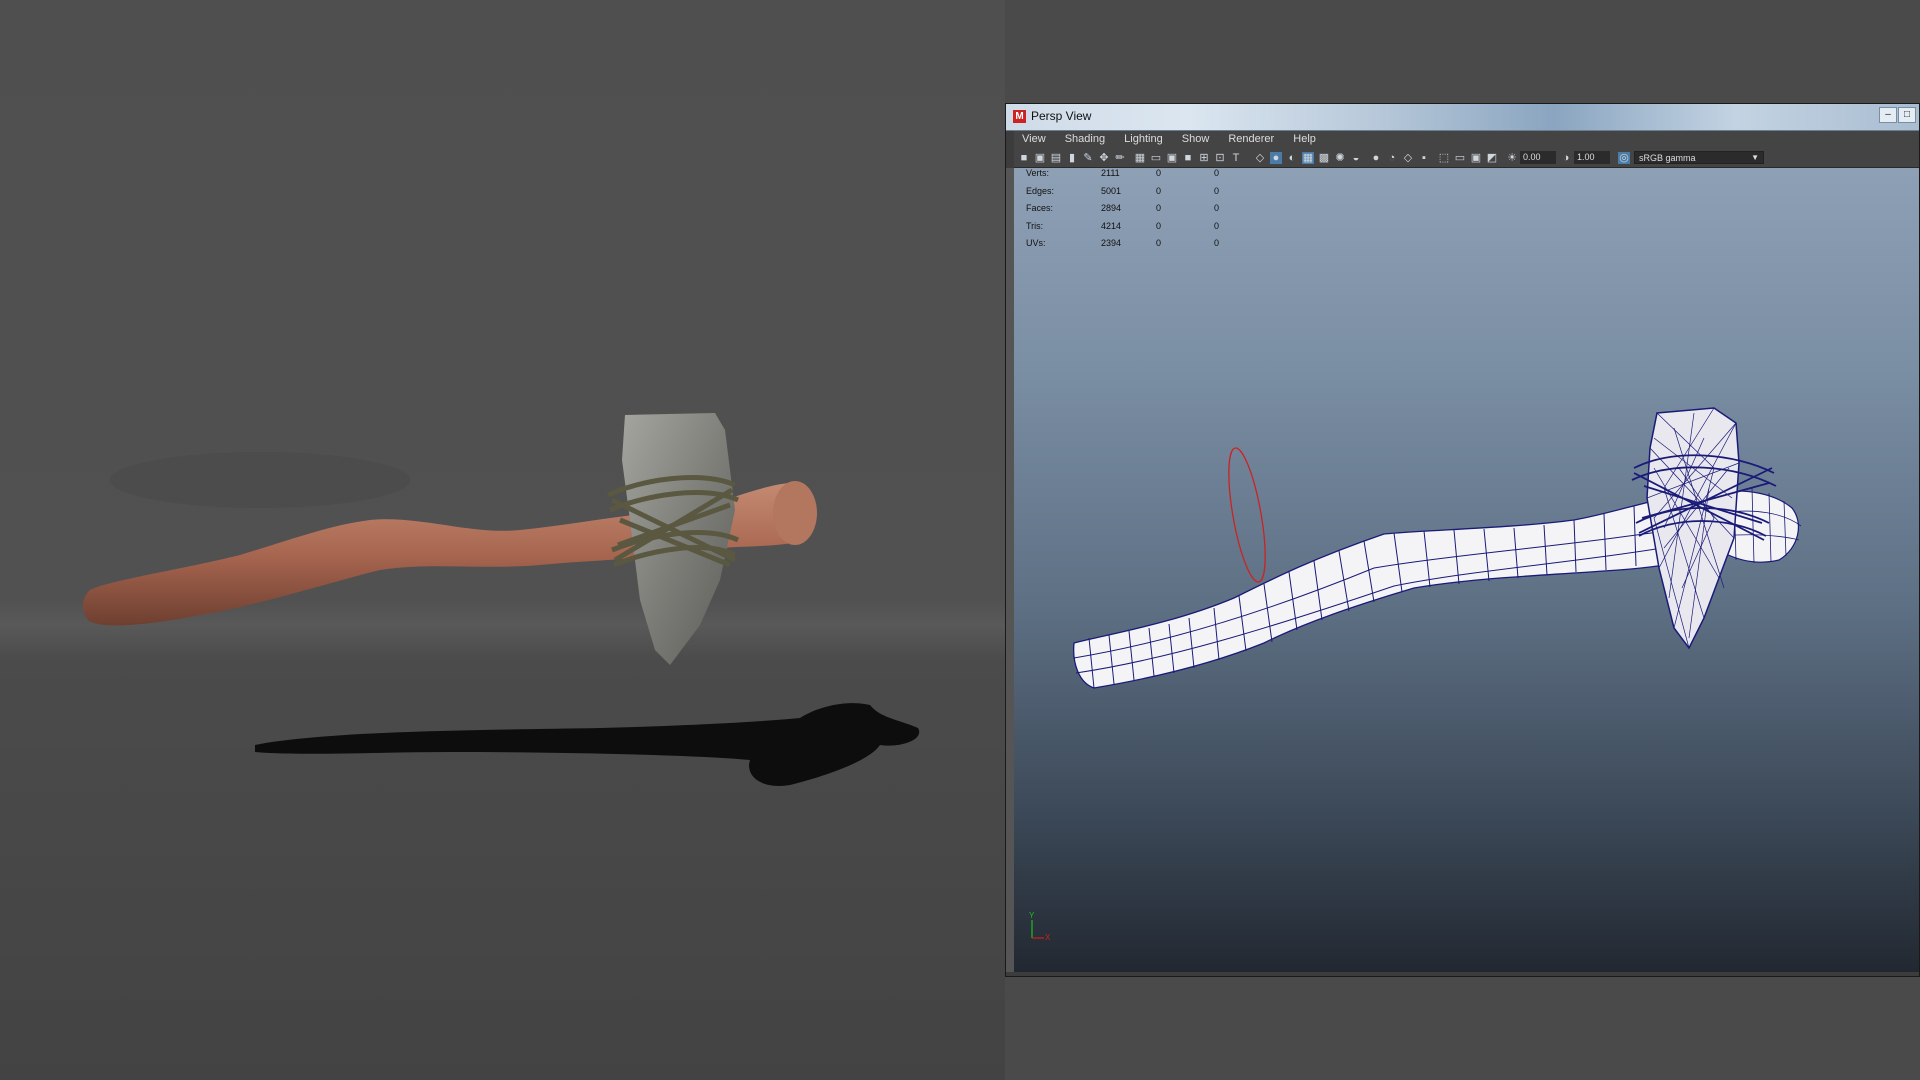  Describe the element at coordinates (1019, 116) in the screenshot. I see `maya-logo-icon: M` at that location.